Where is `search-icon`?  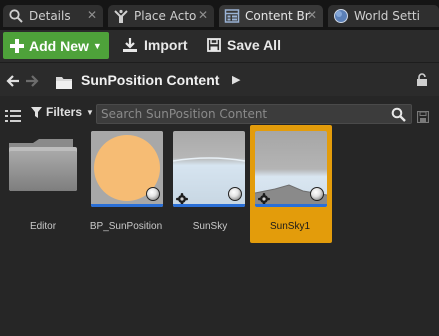
search-icon is located at coordinates (398, 116).